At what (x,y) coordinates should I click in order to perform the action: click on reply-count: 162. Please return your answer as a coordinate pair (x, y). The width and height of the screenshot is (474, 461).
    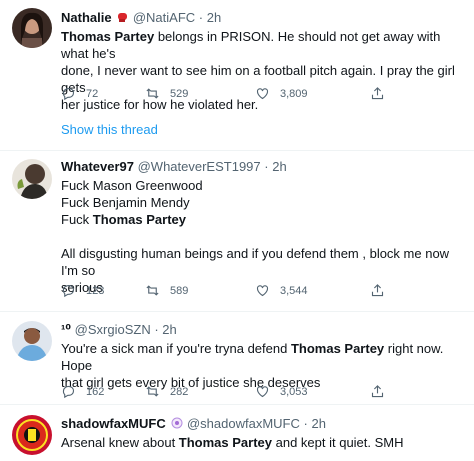
    Looking at the image, I should click on (95, 392).